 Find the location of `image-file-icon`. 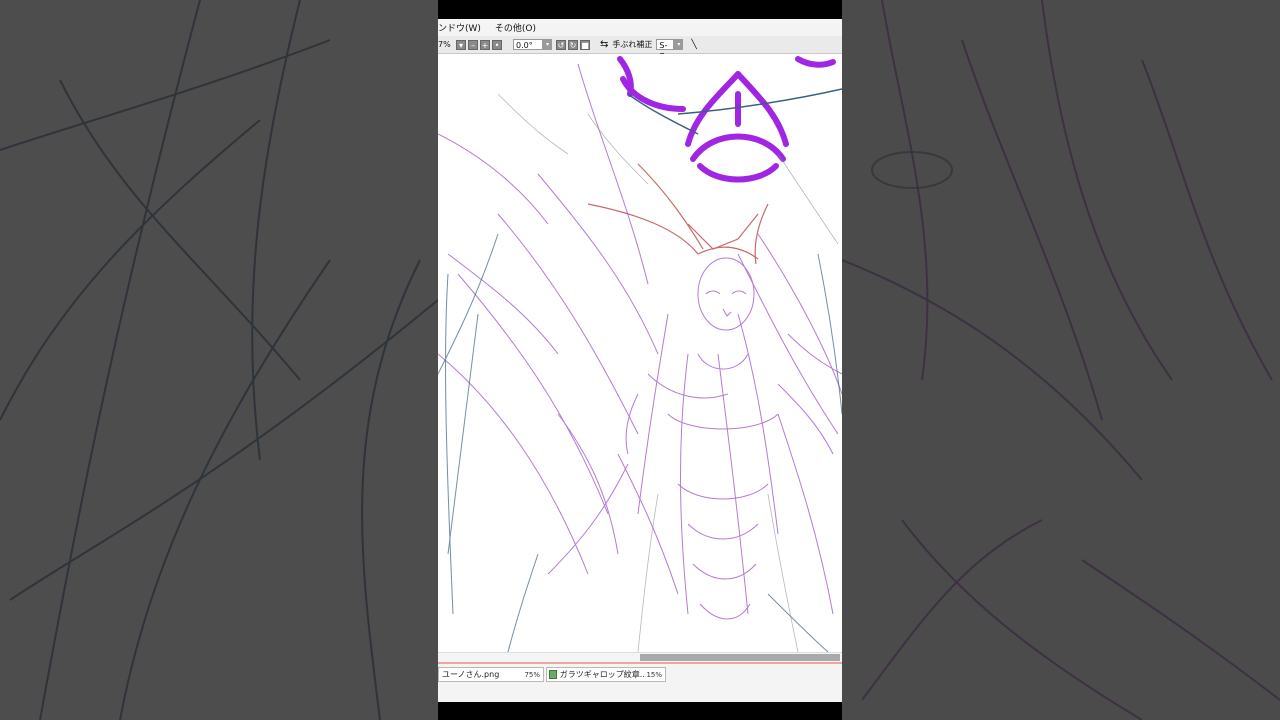

image-file-icon is located at coordinates (553, 674).